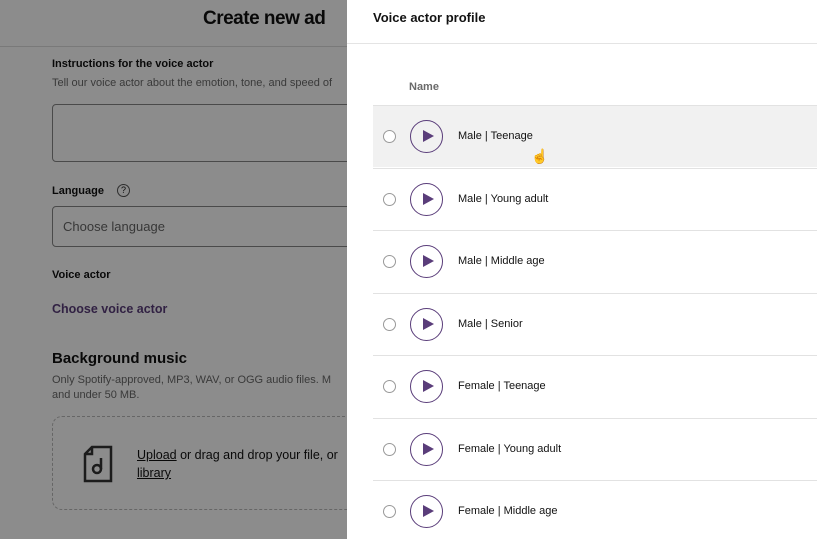 Image resolution: width=817 pixels, height=542 pixels. I want to click on voice-actor-row: Male | Young adult, so click(595, 198).